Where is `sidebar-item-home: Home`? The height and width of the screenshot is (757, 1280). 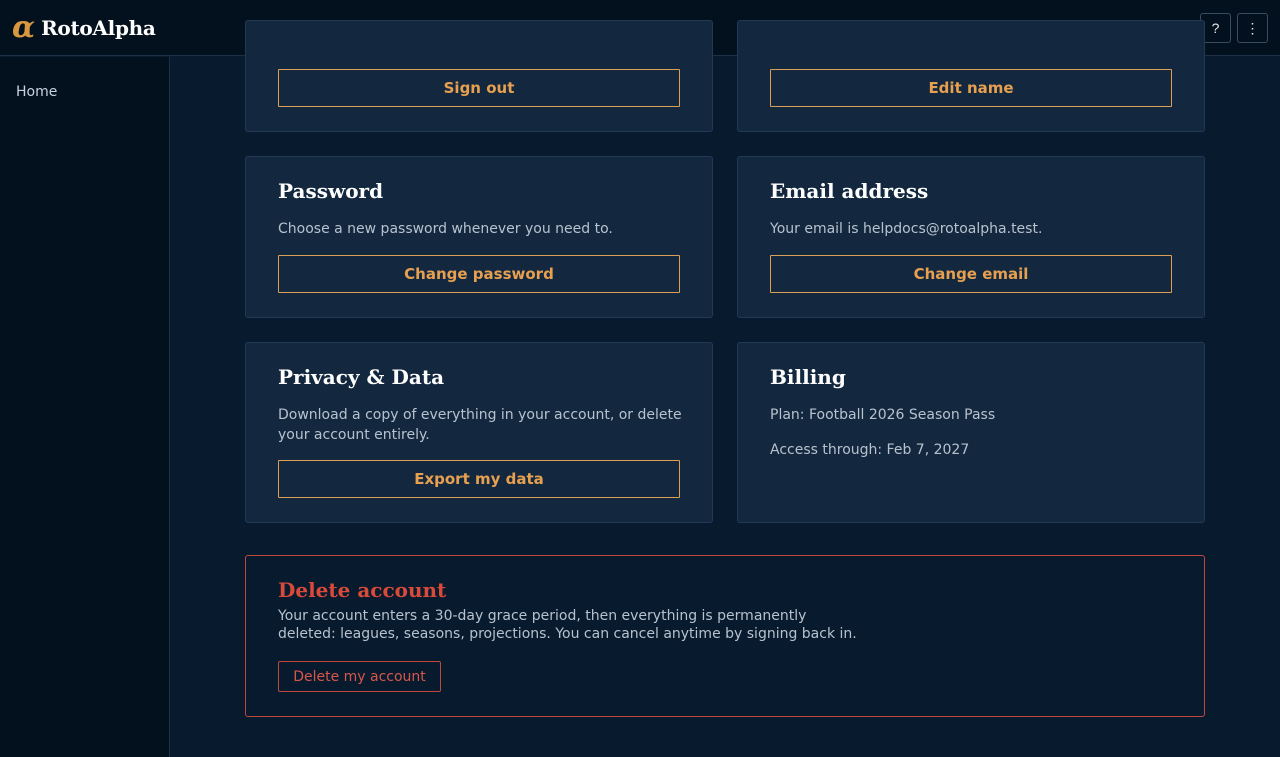 sidebar-item-home: Home is located at coordinates (36, 92).